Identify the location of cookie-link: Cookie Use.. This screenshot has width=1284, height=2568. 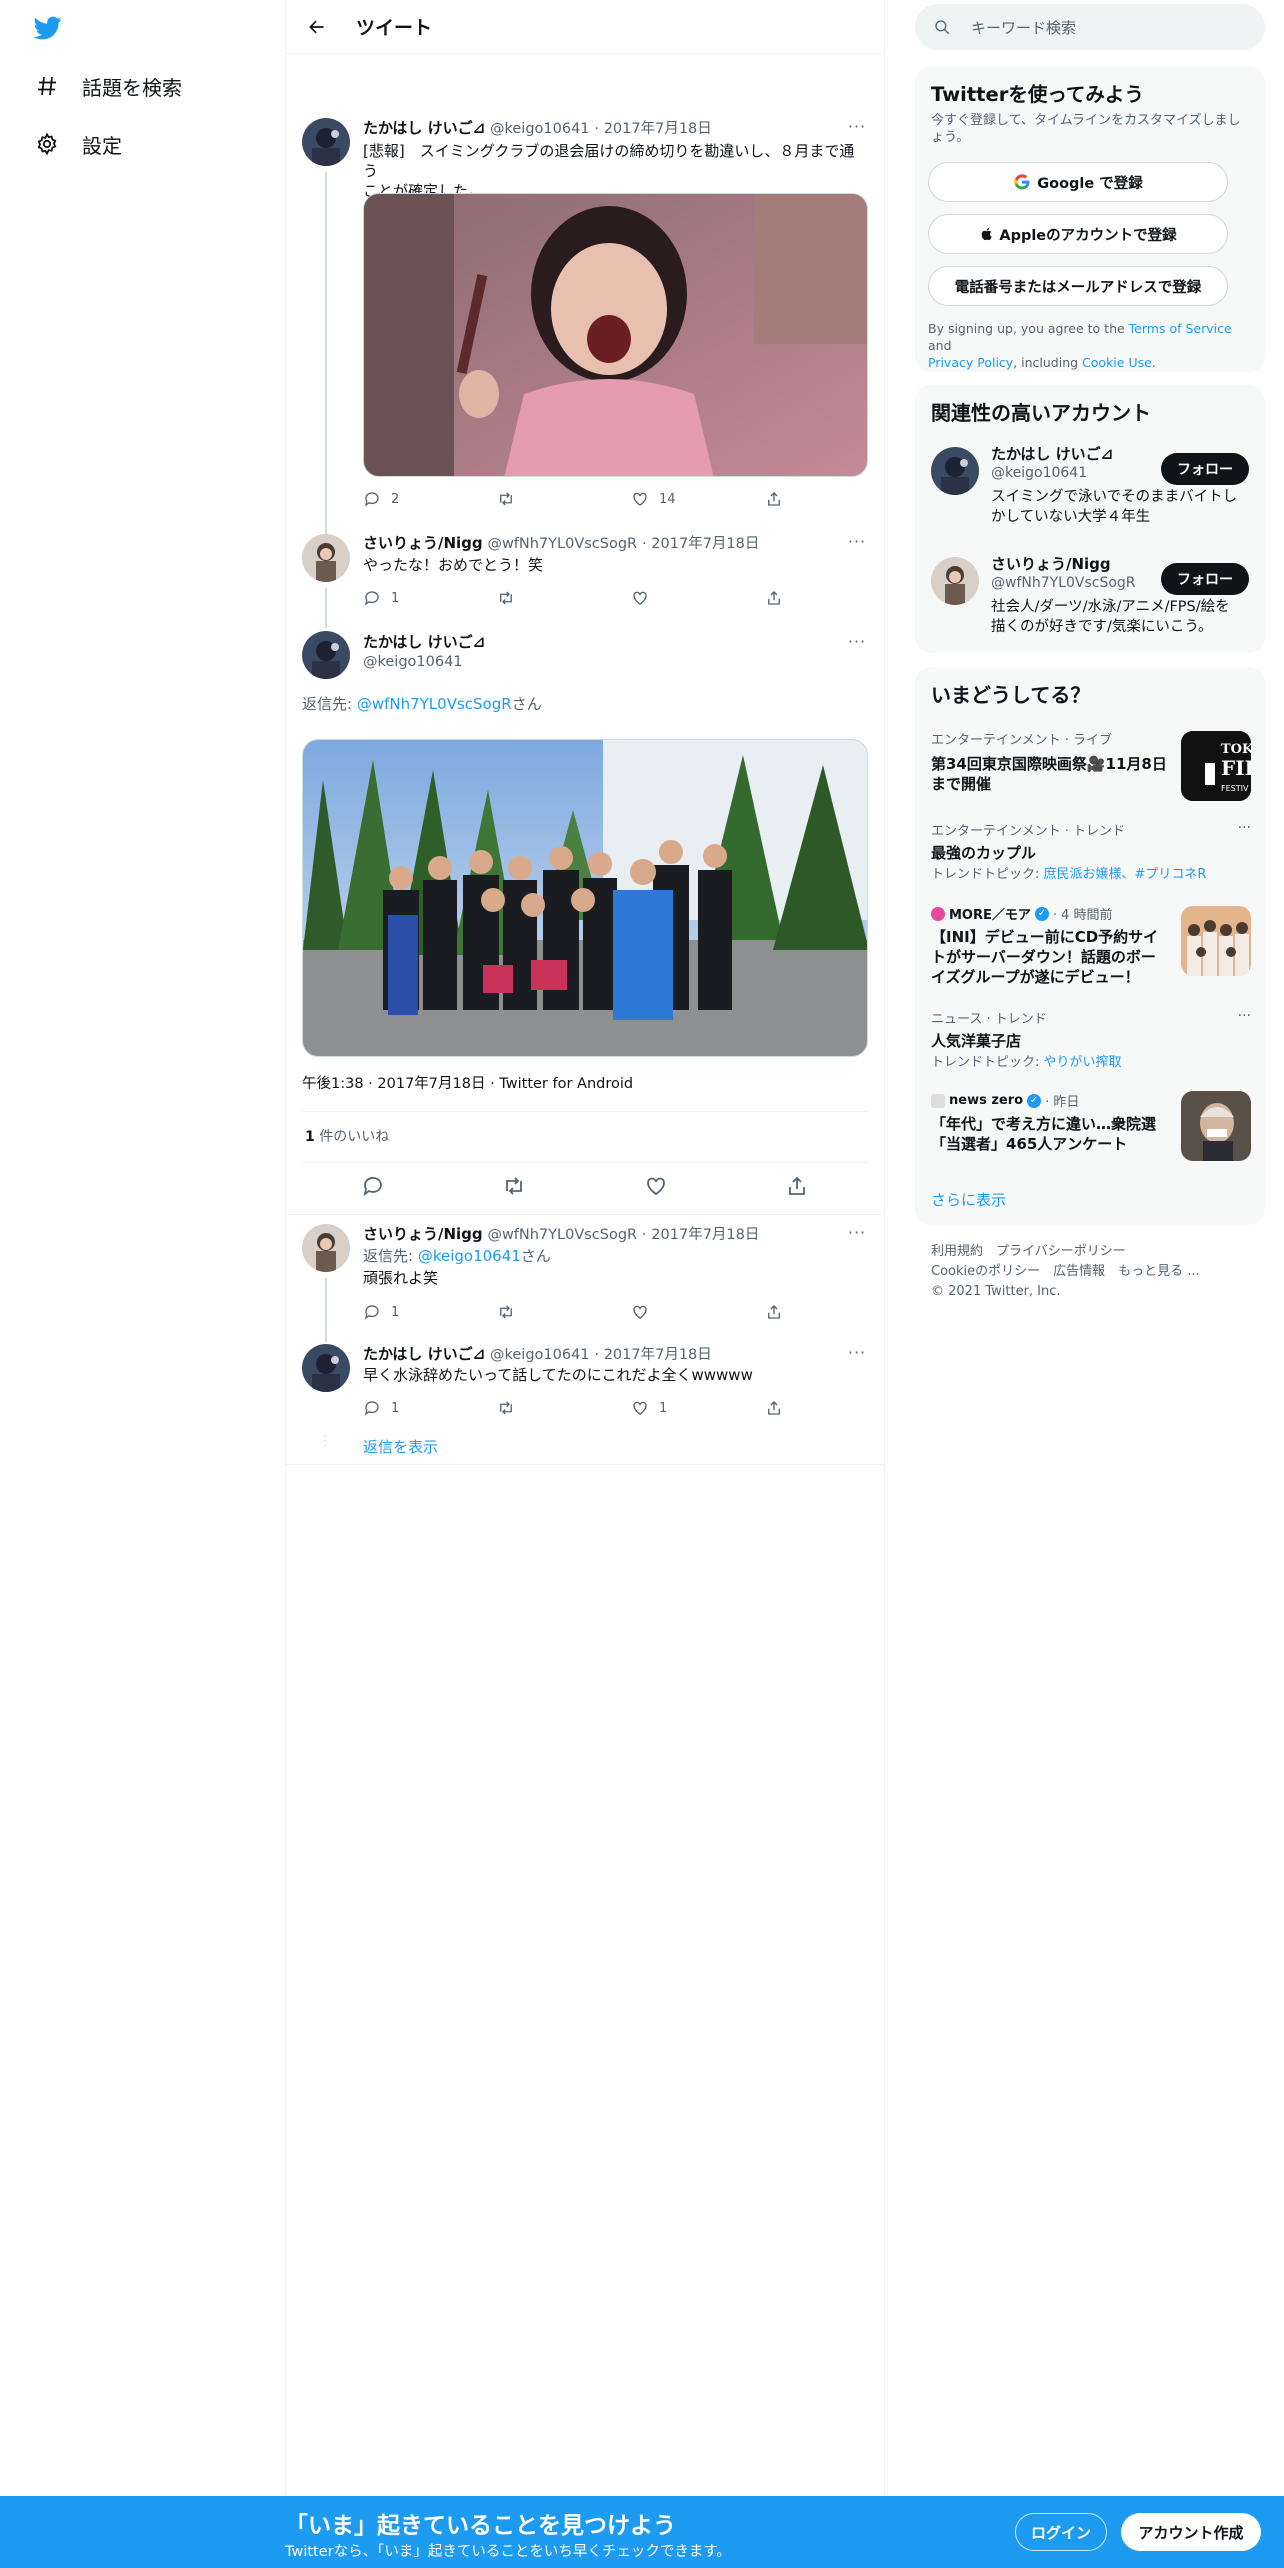
(1119, 362).